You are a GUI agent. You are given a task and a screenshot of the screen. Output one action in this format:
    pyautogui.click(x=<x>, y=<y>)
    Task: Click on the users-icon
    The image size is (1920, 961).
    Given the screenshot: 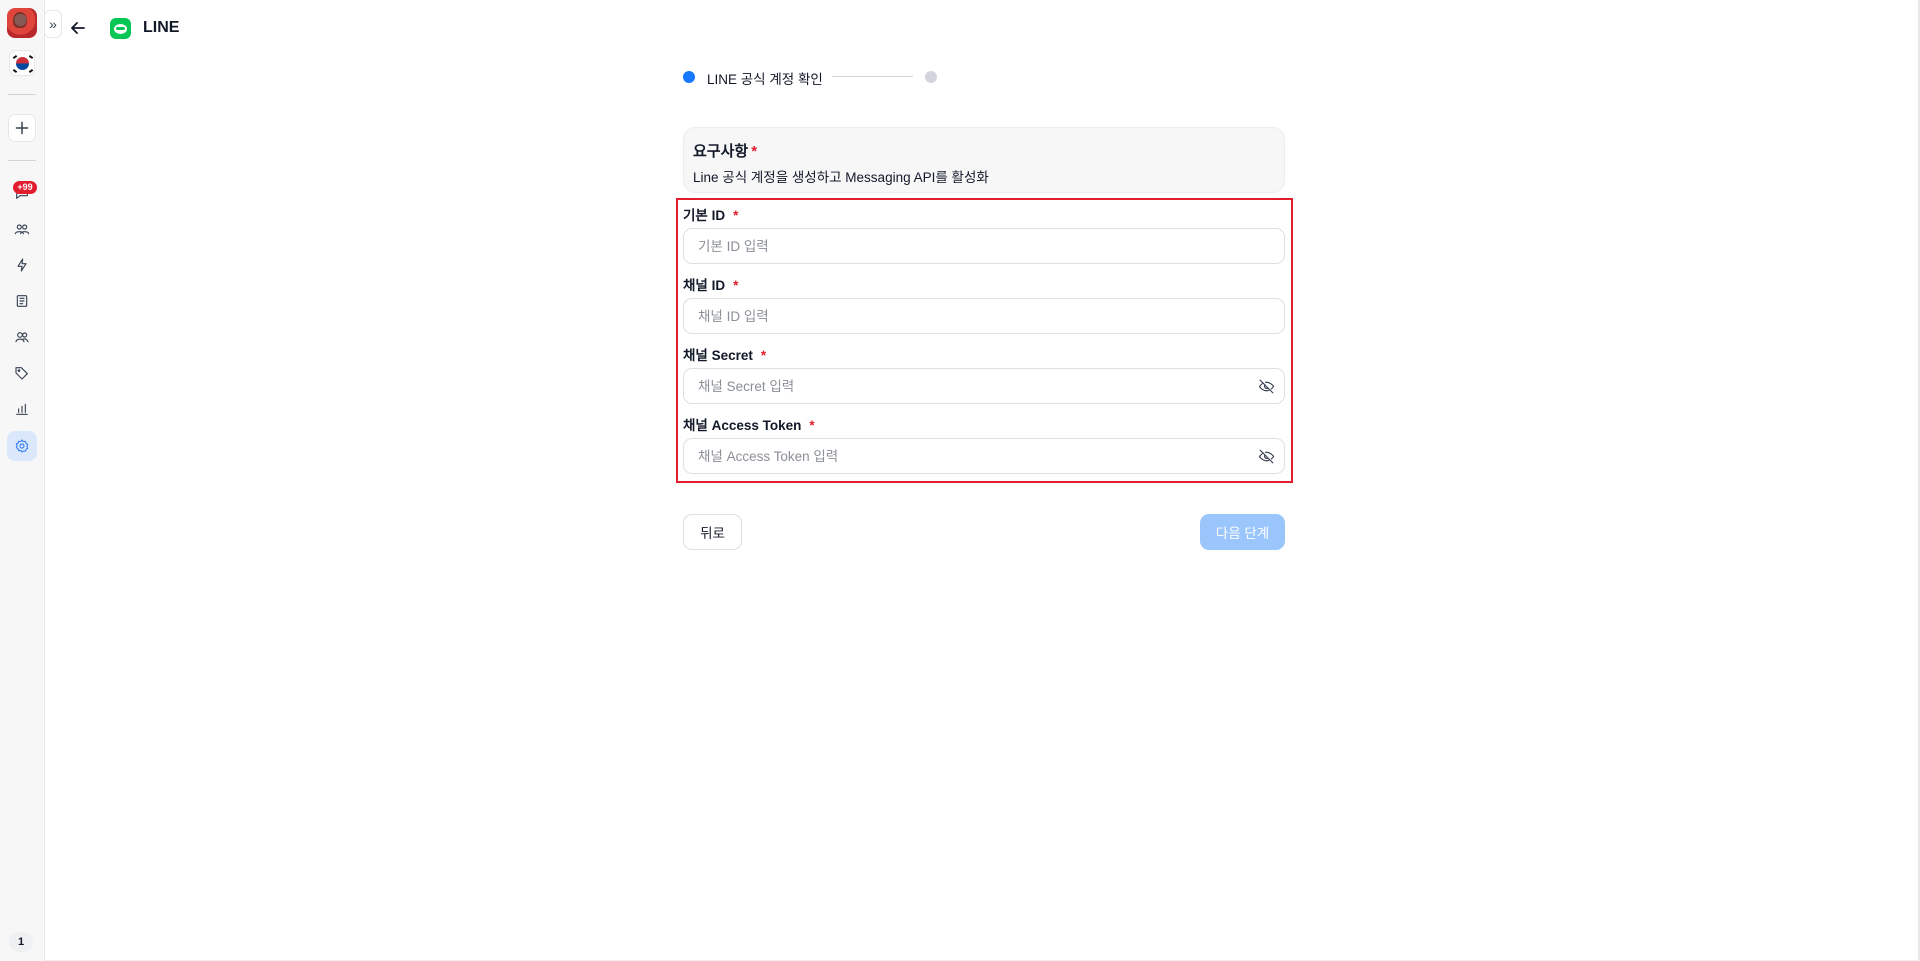 What is the action you would take?
    pyautogui.click(x=22, y=229)
    